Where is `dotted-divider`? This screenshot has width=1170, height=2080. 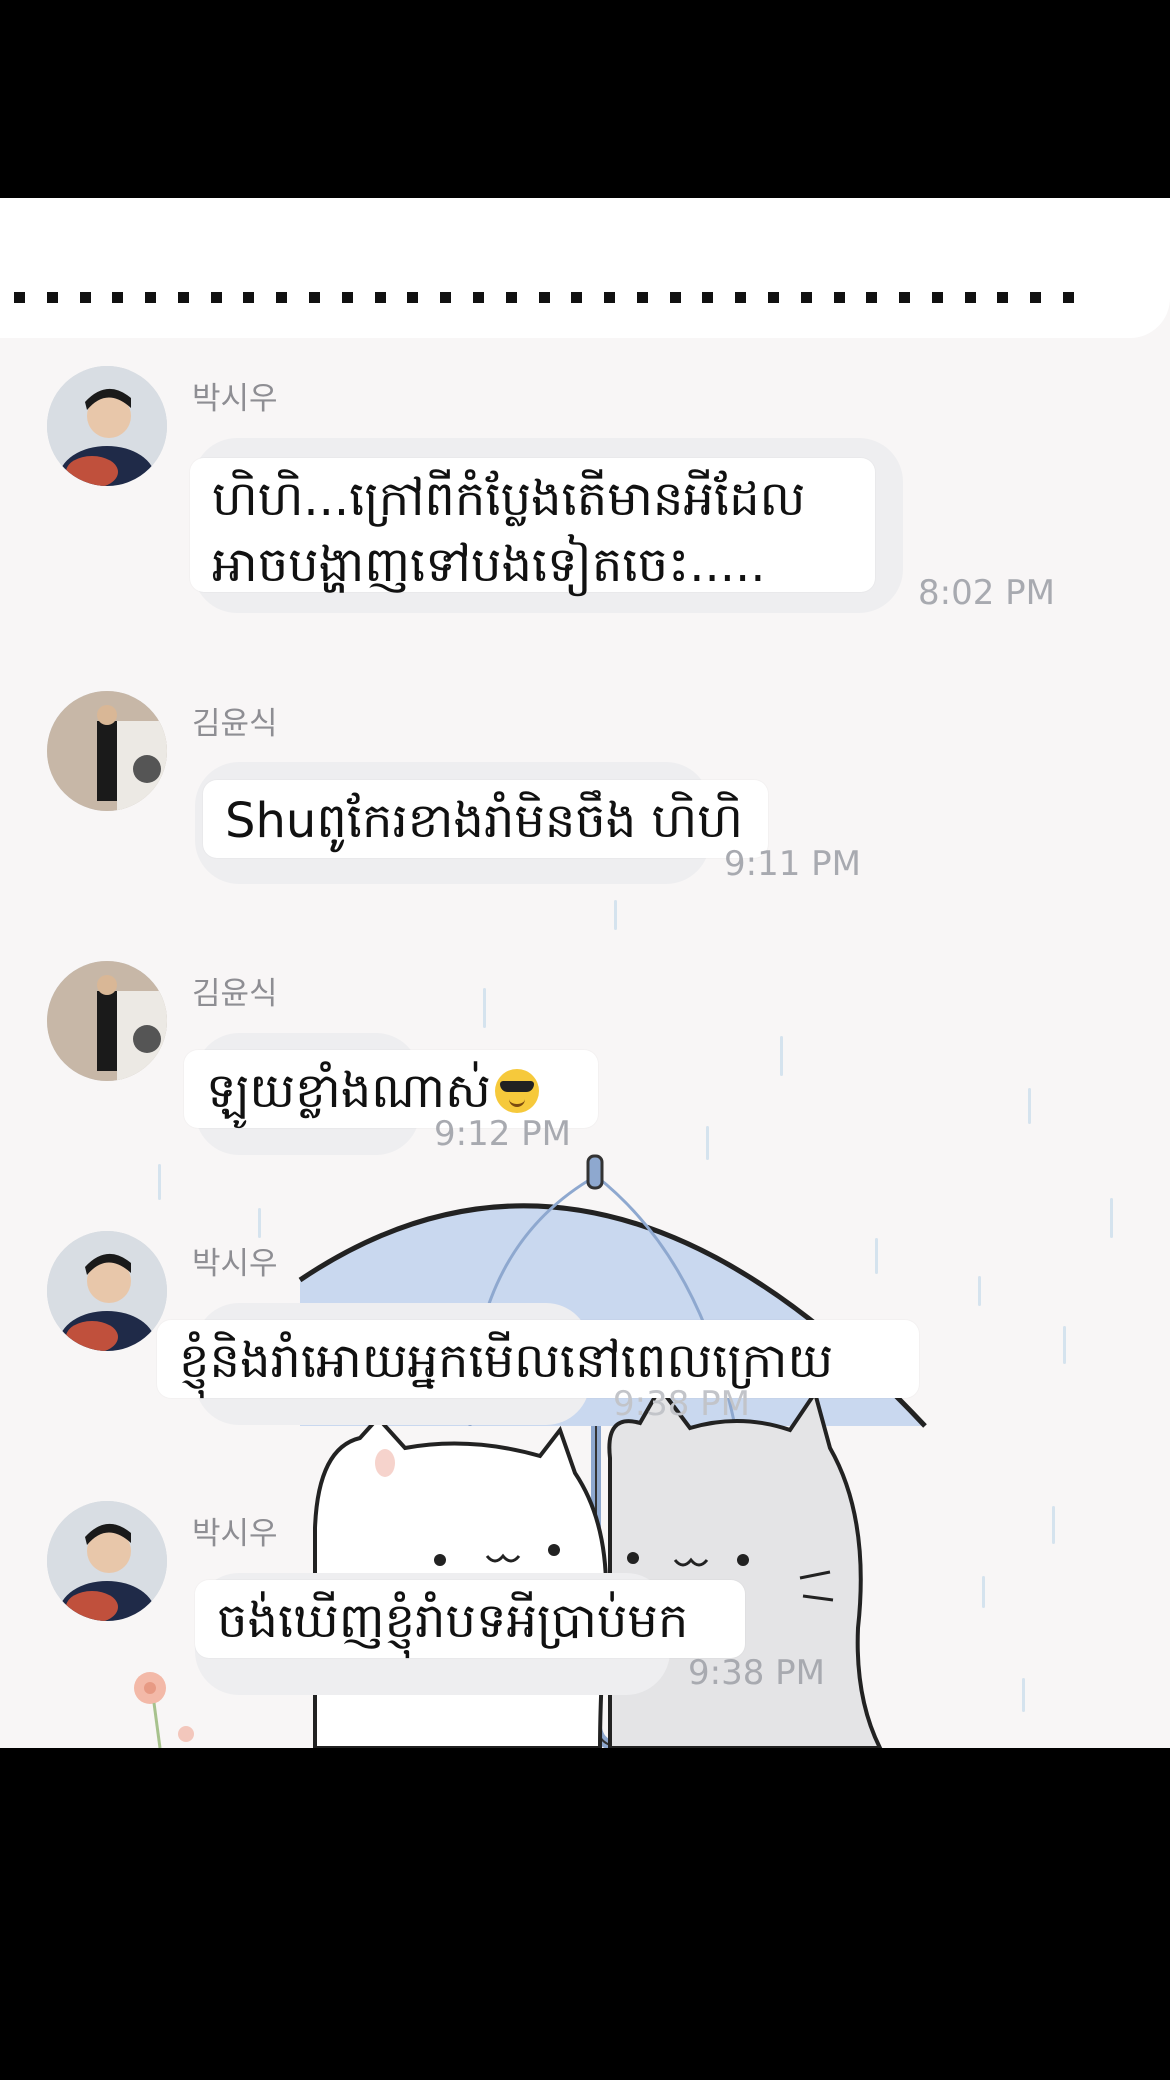
dotted-divider is located at coordinates (544, 298).